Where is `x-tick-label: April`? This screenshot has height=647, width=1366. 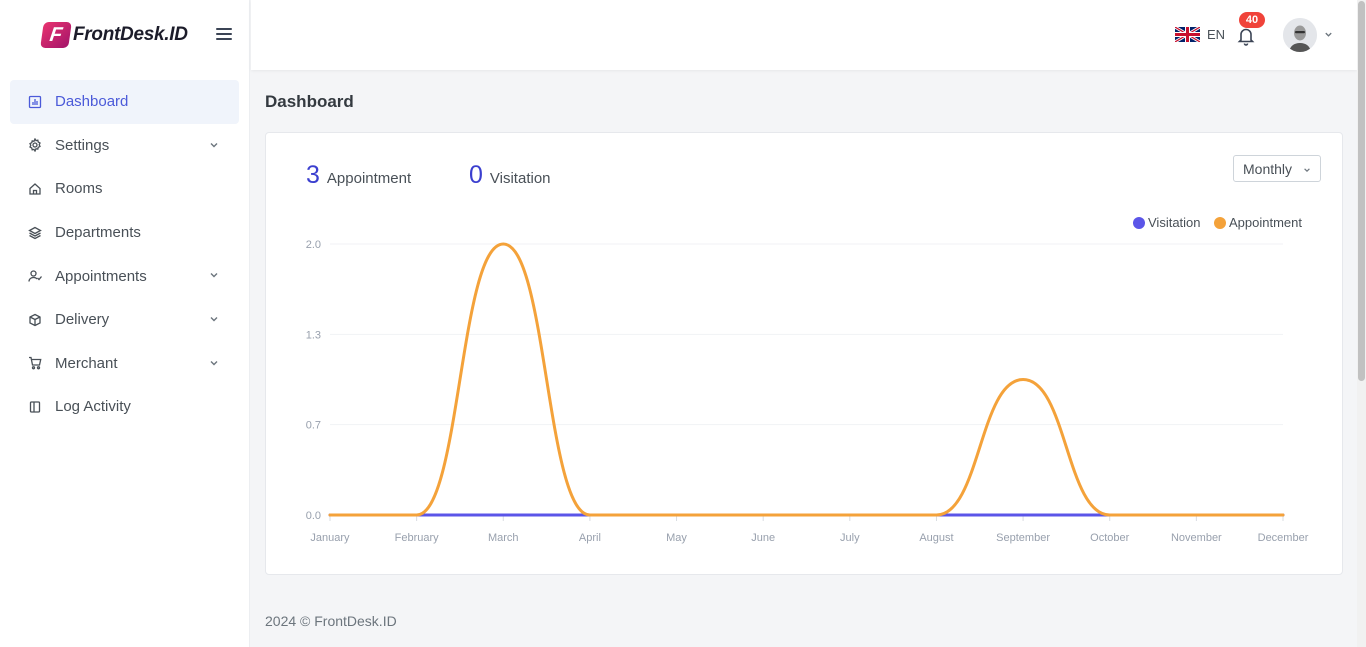
x-tick-label: April is located at coordinates (590, 538).